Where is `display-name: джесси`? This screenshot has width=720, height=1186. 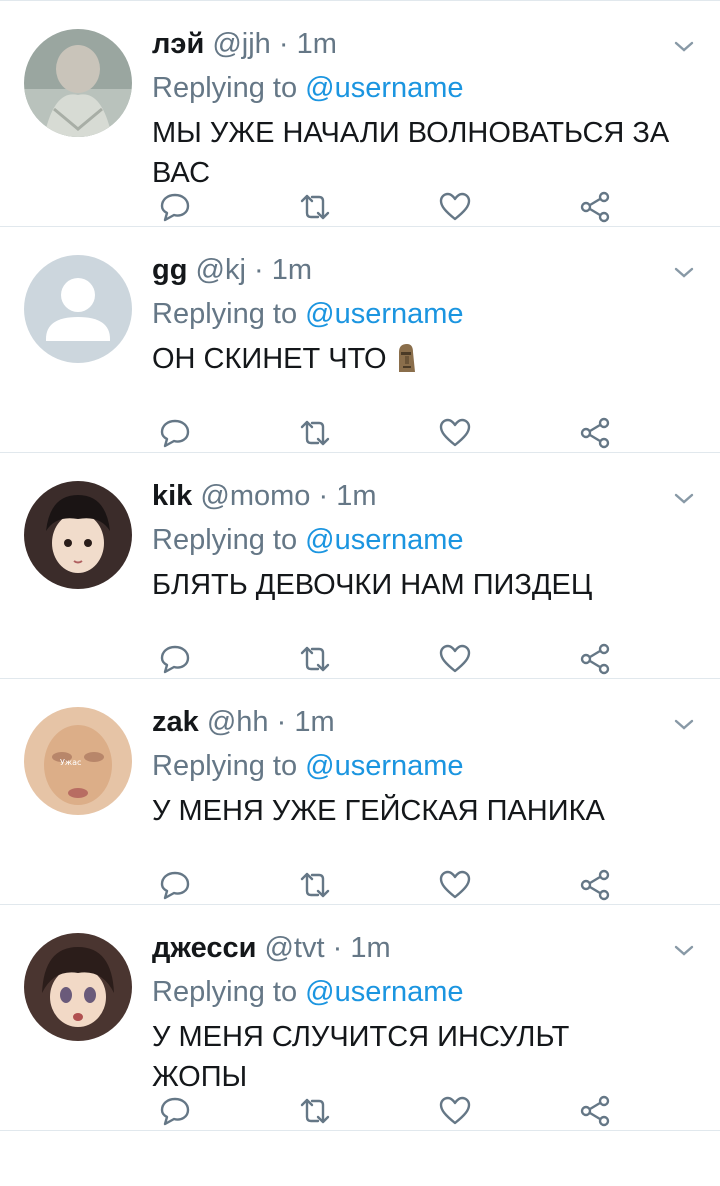 display-name: джесси is located at coordinates (204, 948).